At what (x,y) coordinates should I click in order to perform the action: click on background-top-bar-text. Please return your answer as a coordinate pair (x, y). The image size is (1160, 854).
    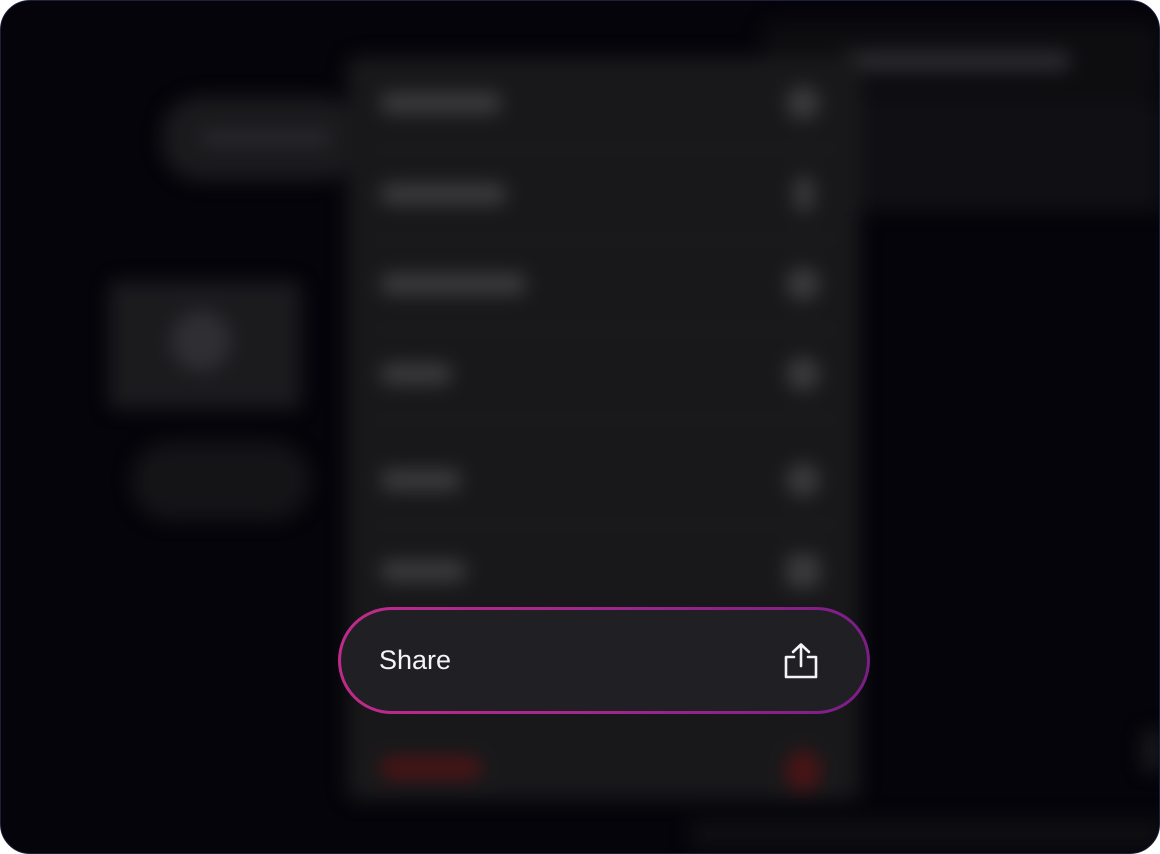
    Looking at the image, I should click on (956, 61).